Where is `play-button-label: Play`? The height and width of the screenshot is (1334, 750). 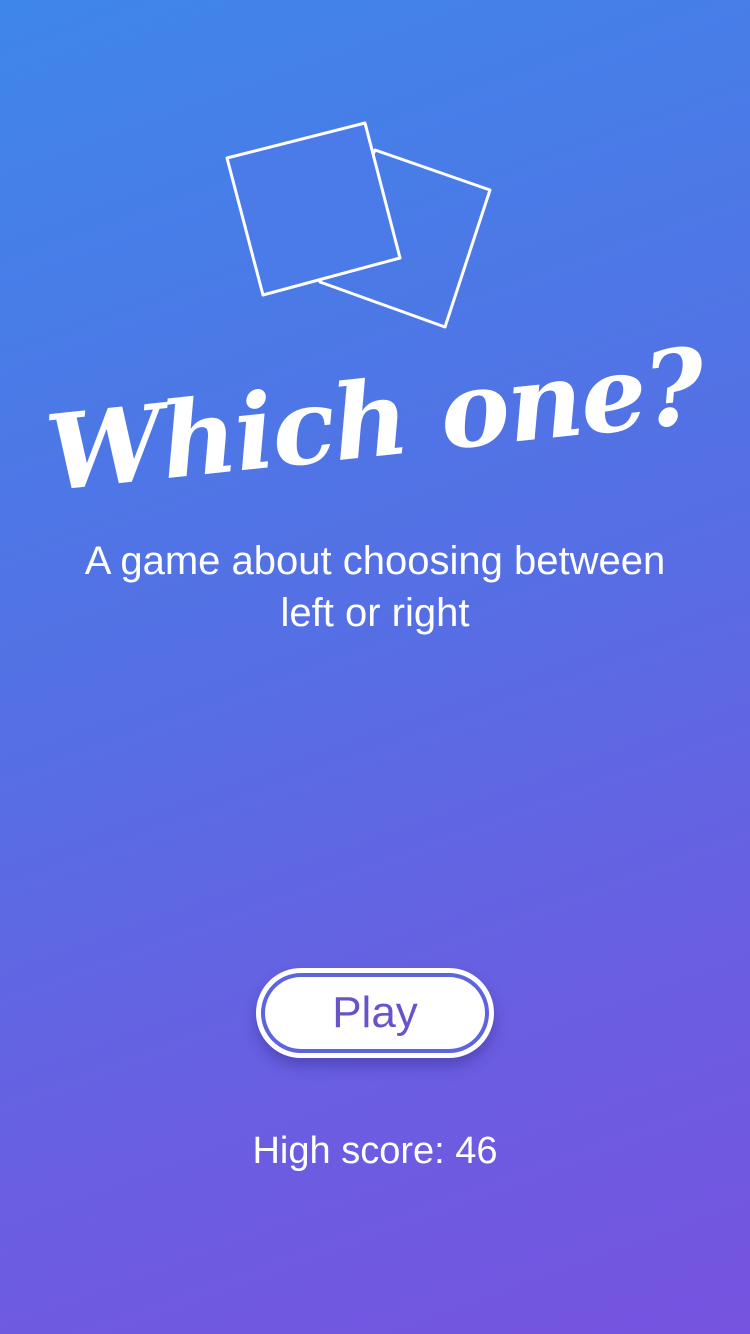 play-button-label: Play is located at coordinates (375, 1013).